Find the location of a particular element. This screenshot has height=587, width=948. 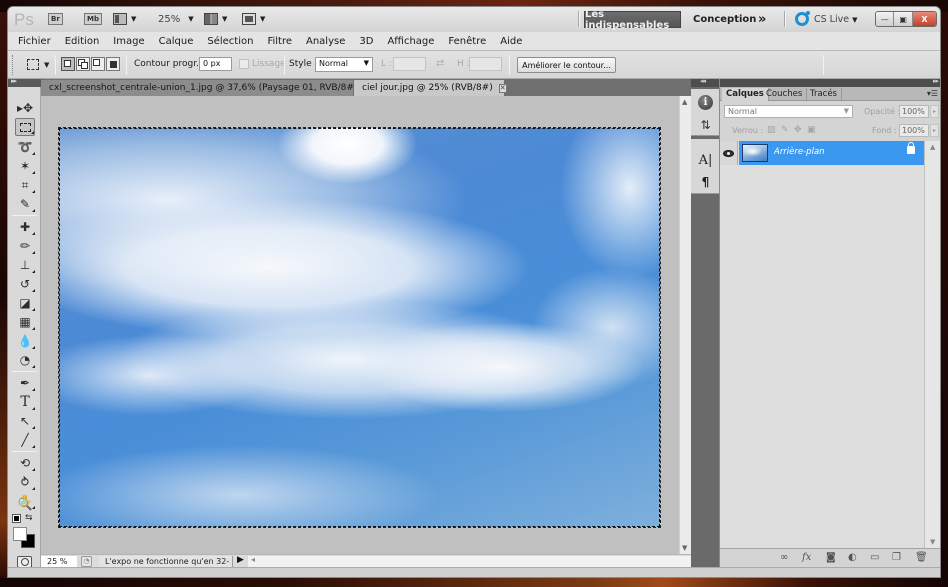

brush-tool-icon: ✏ is located at coordinates (25, 246).